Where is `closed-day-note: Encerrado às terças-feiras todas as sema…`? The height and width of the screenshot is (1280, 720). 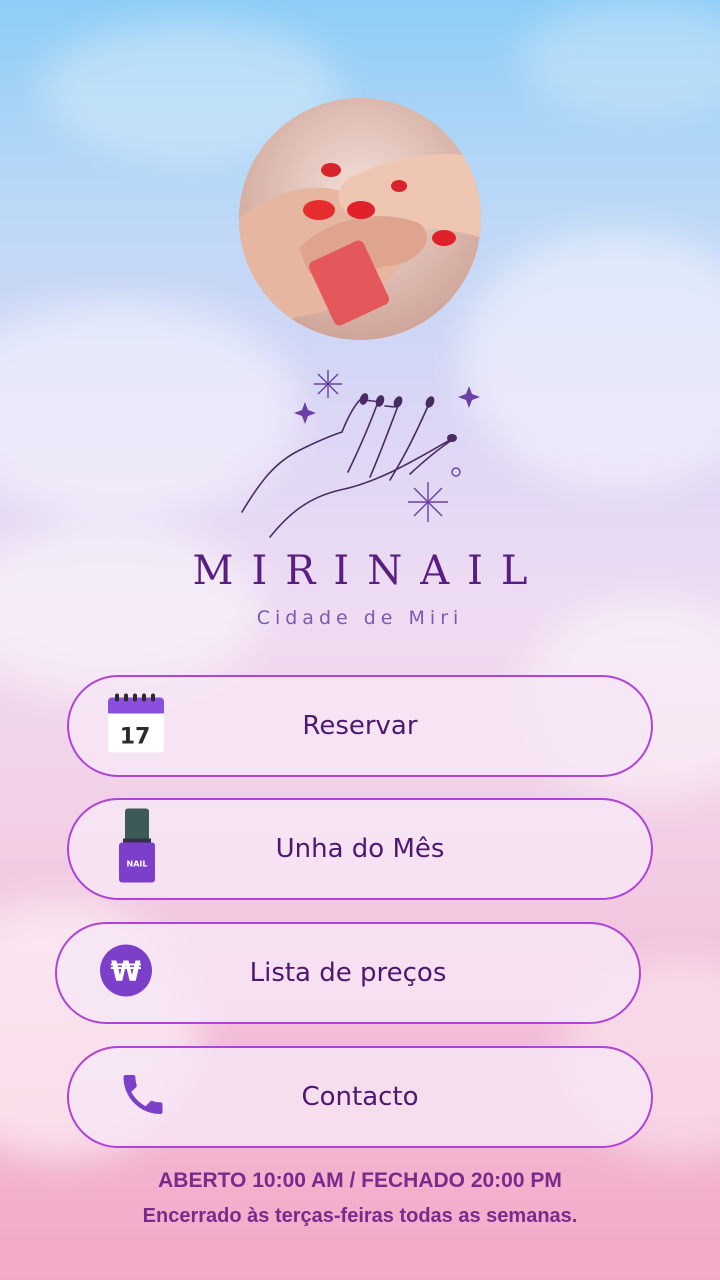 closed-day-note: Encerrado às terças-feiras todas as sema… is located at coordinates (360, 1216).